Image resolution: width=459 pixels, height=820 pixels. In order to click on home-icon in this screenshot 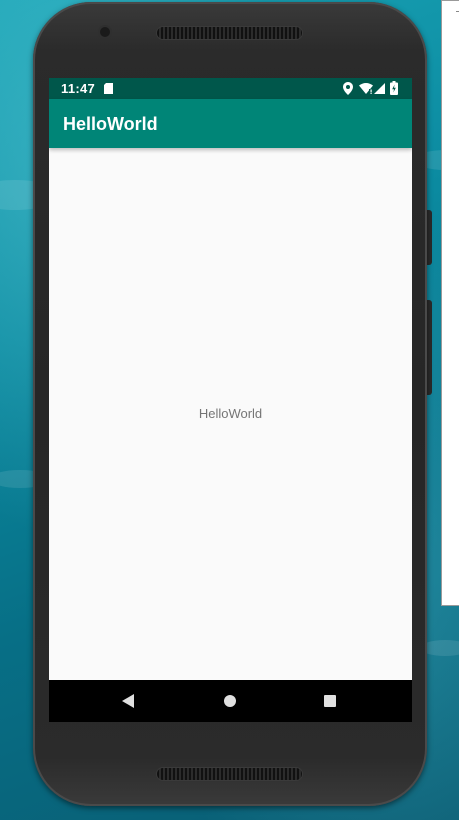, I will do `click(230, 701)`.